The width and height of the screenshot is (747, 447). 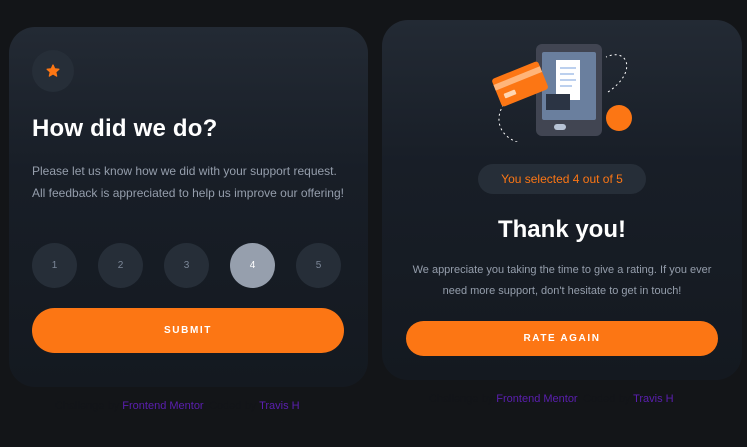 I want to click on rating-button-2: 2, so click(x=120, y=265).